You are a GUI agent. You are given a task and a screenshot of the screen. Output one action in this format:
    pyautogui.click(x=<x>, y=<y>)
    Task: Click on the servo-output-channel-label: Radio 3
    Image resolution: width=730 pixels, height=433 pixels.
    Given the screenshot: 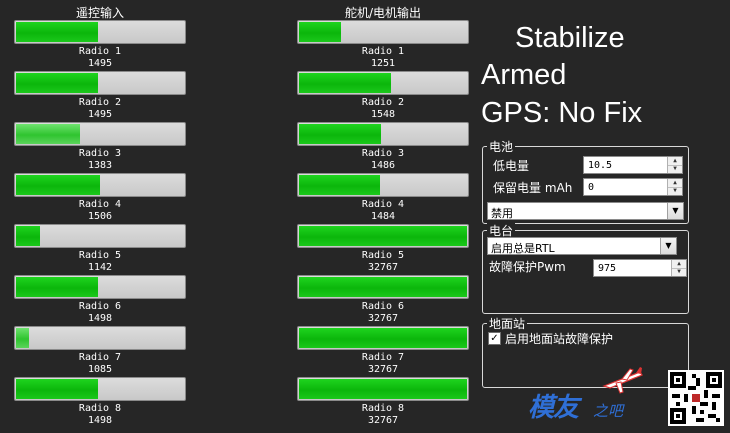 What is the action you would take?
    pyautogui.click(x=383, y=153)
    